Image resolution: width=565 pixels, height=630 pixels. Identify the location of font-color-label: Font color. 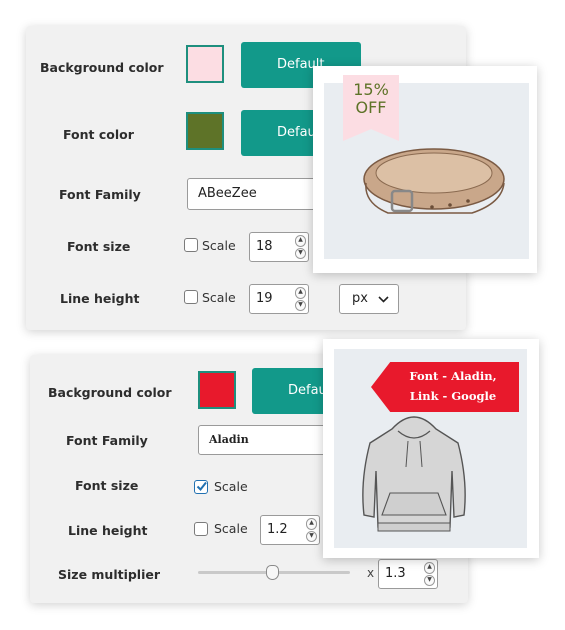
(98, 134).